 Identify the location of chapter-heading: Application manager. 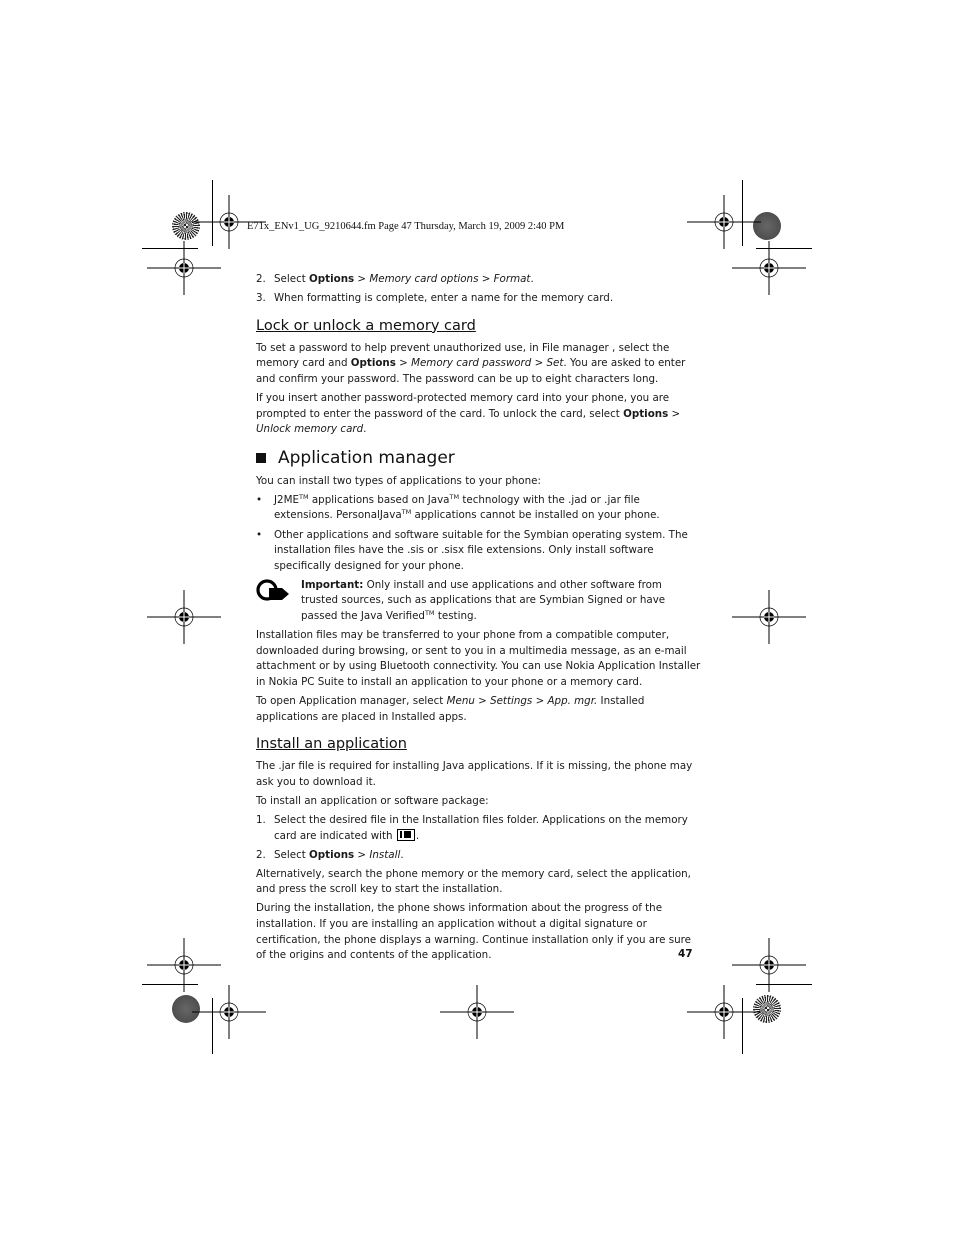
(478, 458).